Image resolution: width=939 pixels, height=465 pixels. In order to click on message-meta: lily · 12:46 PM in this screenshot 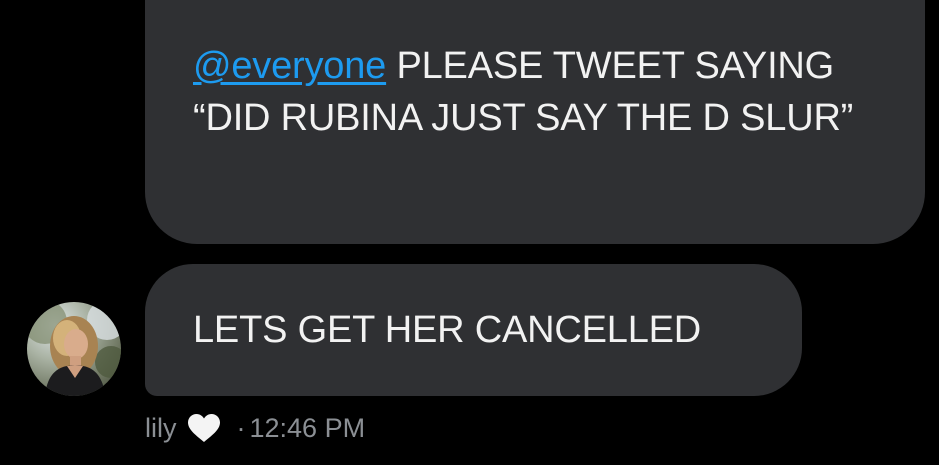, I will do `click(255, 428)`.